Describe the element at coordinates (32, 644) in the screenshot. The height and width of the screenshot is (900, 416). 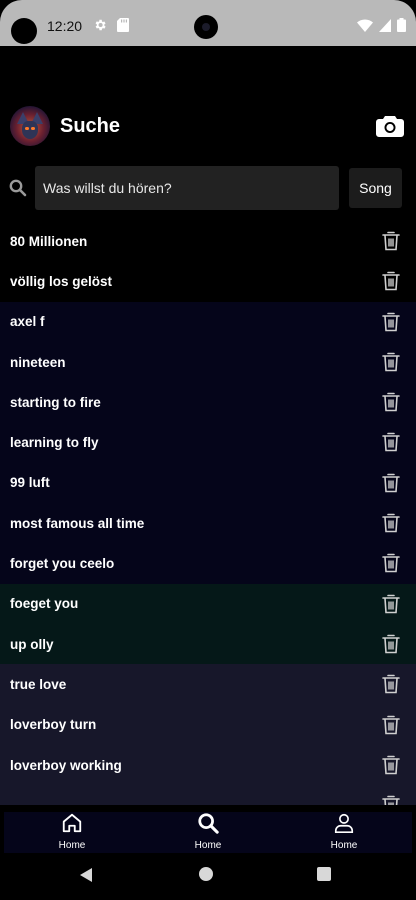
I see `list-item-label: up olly` at that location.